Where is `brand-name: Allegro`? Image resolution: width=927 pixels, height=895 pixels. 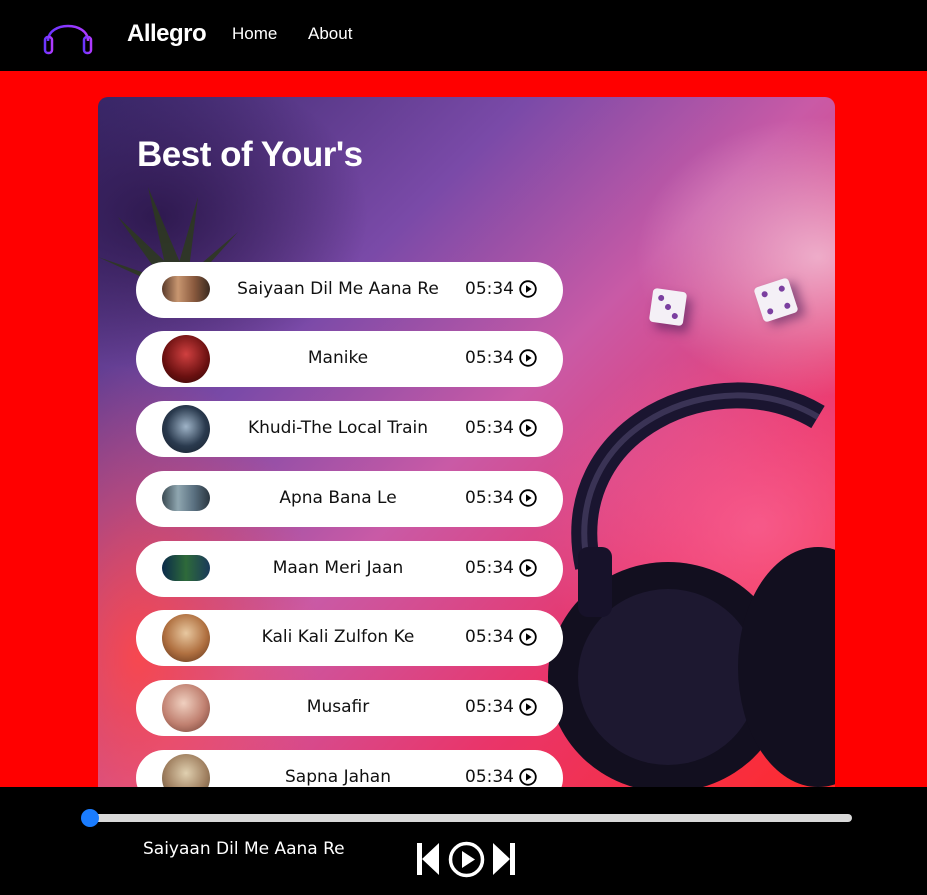 brand-name: Allegro is located at coordinates (167, 34).